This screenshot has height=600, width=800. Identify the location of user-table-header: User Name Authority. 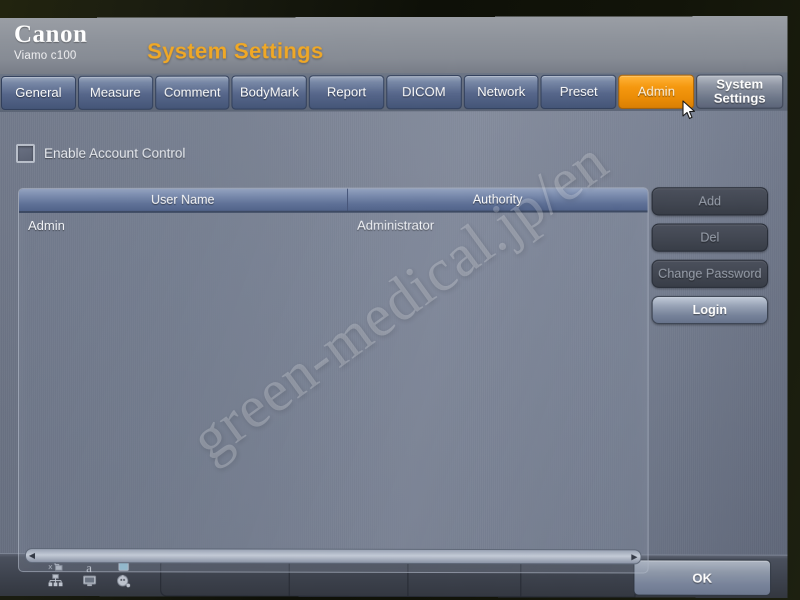
(333, 200).